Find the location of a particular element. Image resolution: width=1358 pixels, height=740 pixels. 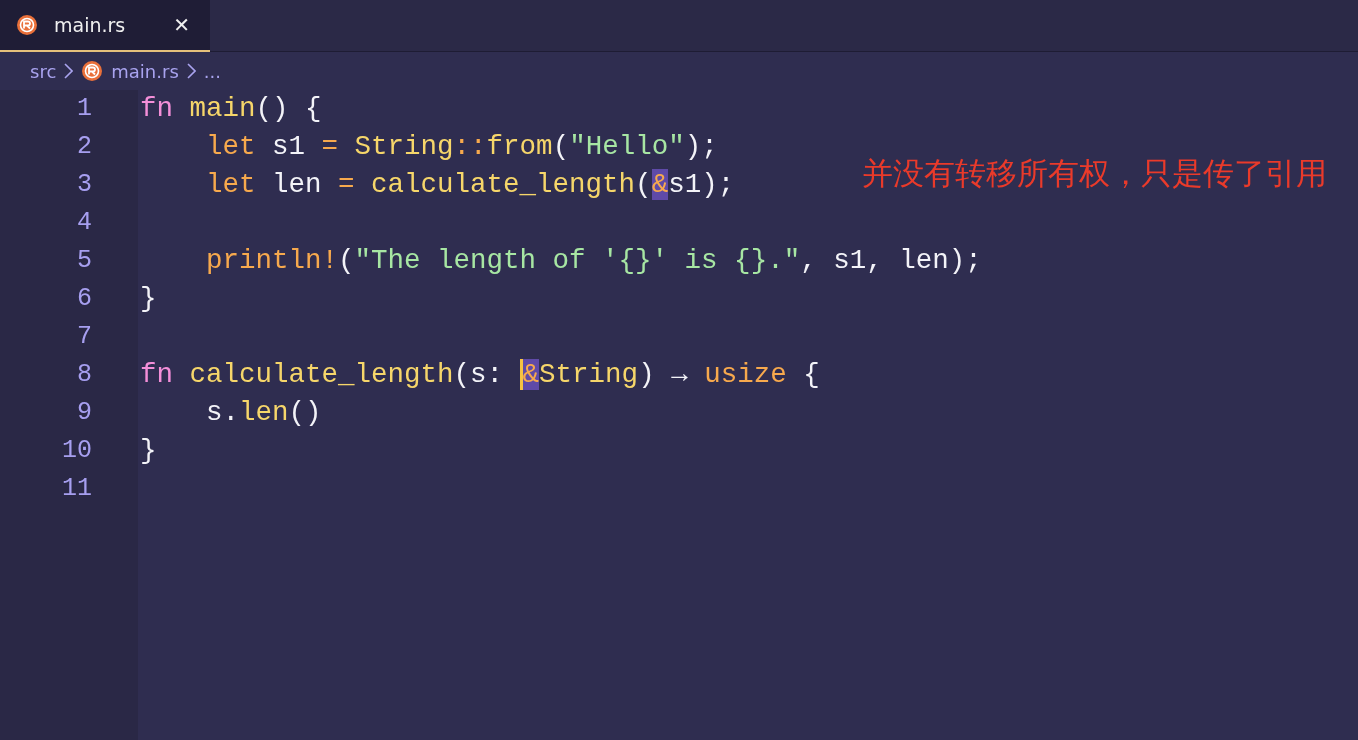

tab-label: main.rs is located at coordinates (90, 25).